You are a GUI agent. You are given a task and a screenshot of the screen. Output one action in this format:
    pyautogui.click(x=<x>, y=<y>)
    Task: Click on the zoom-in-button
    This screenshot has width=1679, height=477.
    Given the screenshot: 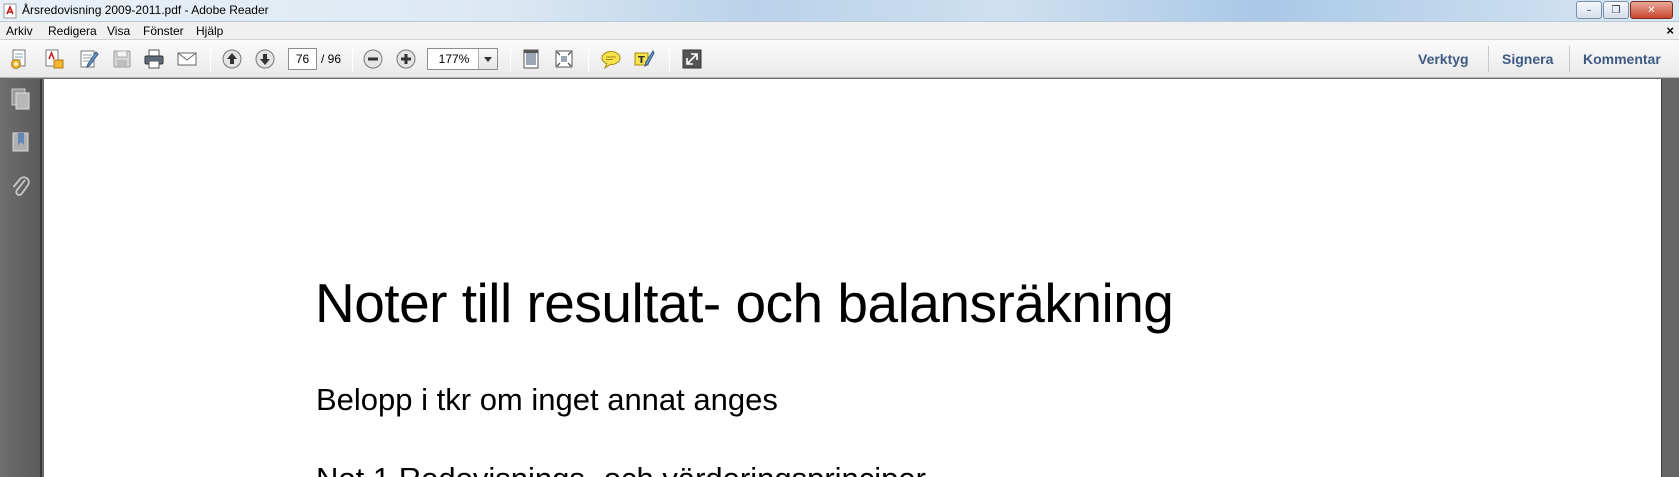 What is the action you would take?
    pyautogui.click(x=406, y=59)
    